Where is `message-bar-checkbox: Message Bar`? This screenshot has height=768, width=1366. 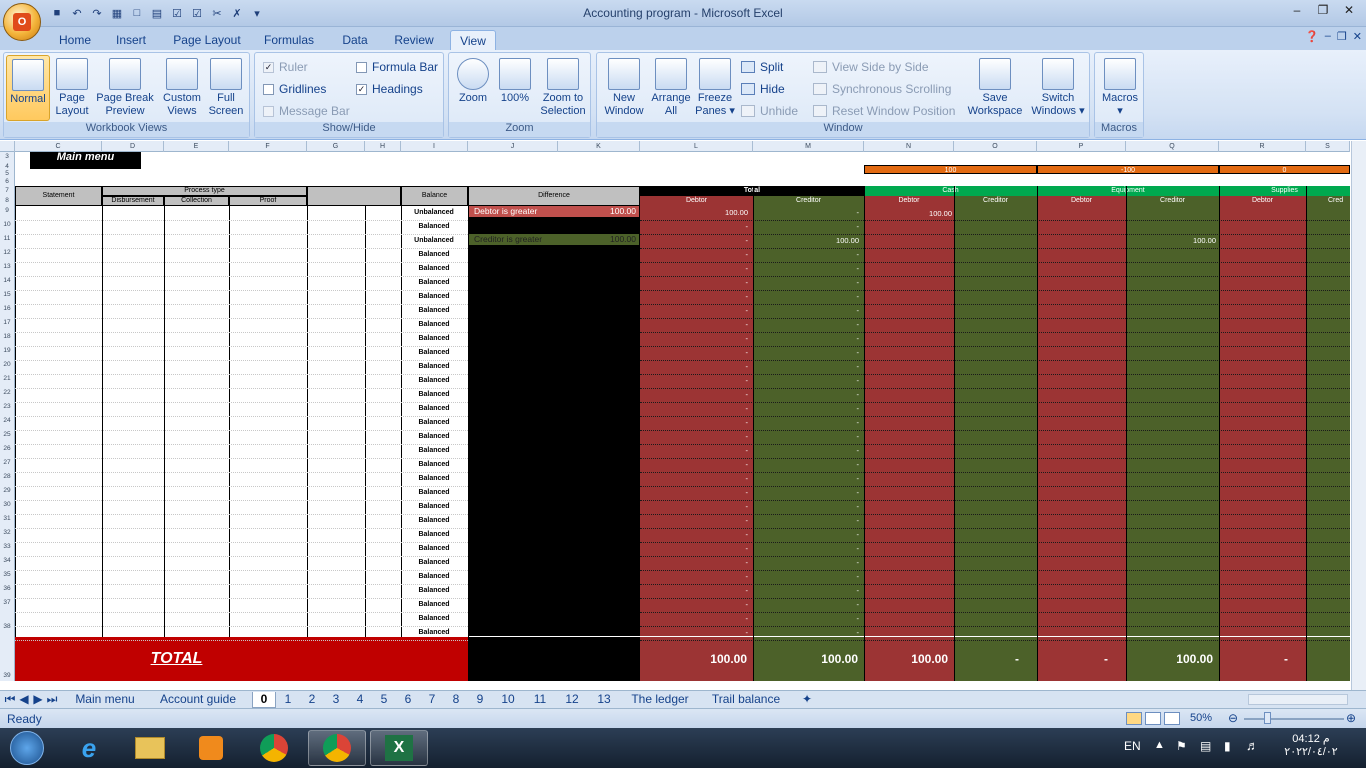
message-bar-checkbox: Message Bar is located at coordinates (306, 111).